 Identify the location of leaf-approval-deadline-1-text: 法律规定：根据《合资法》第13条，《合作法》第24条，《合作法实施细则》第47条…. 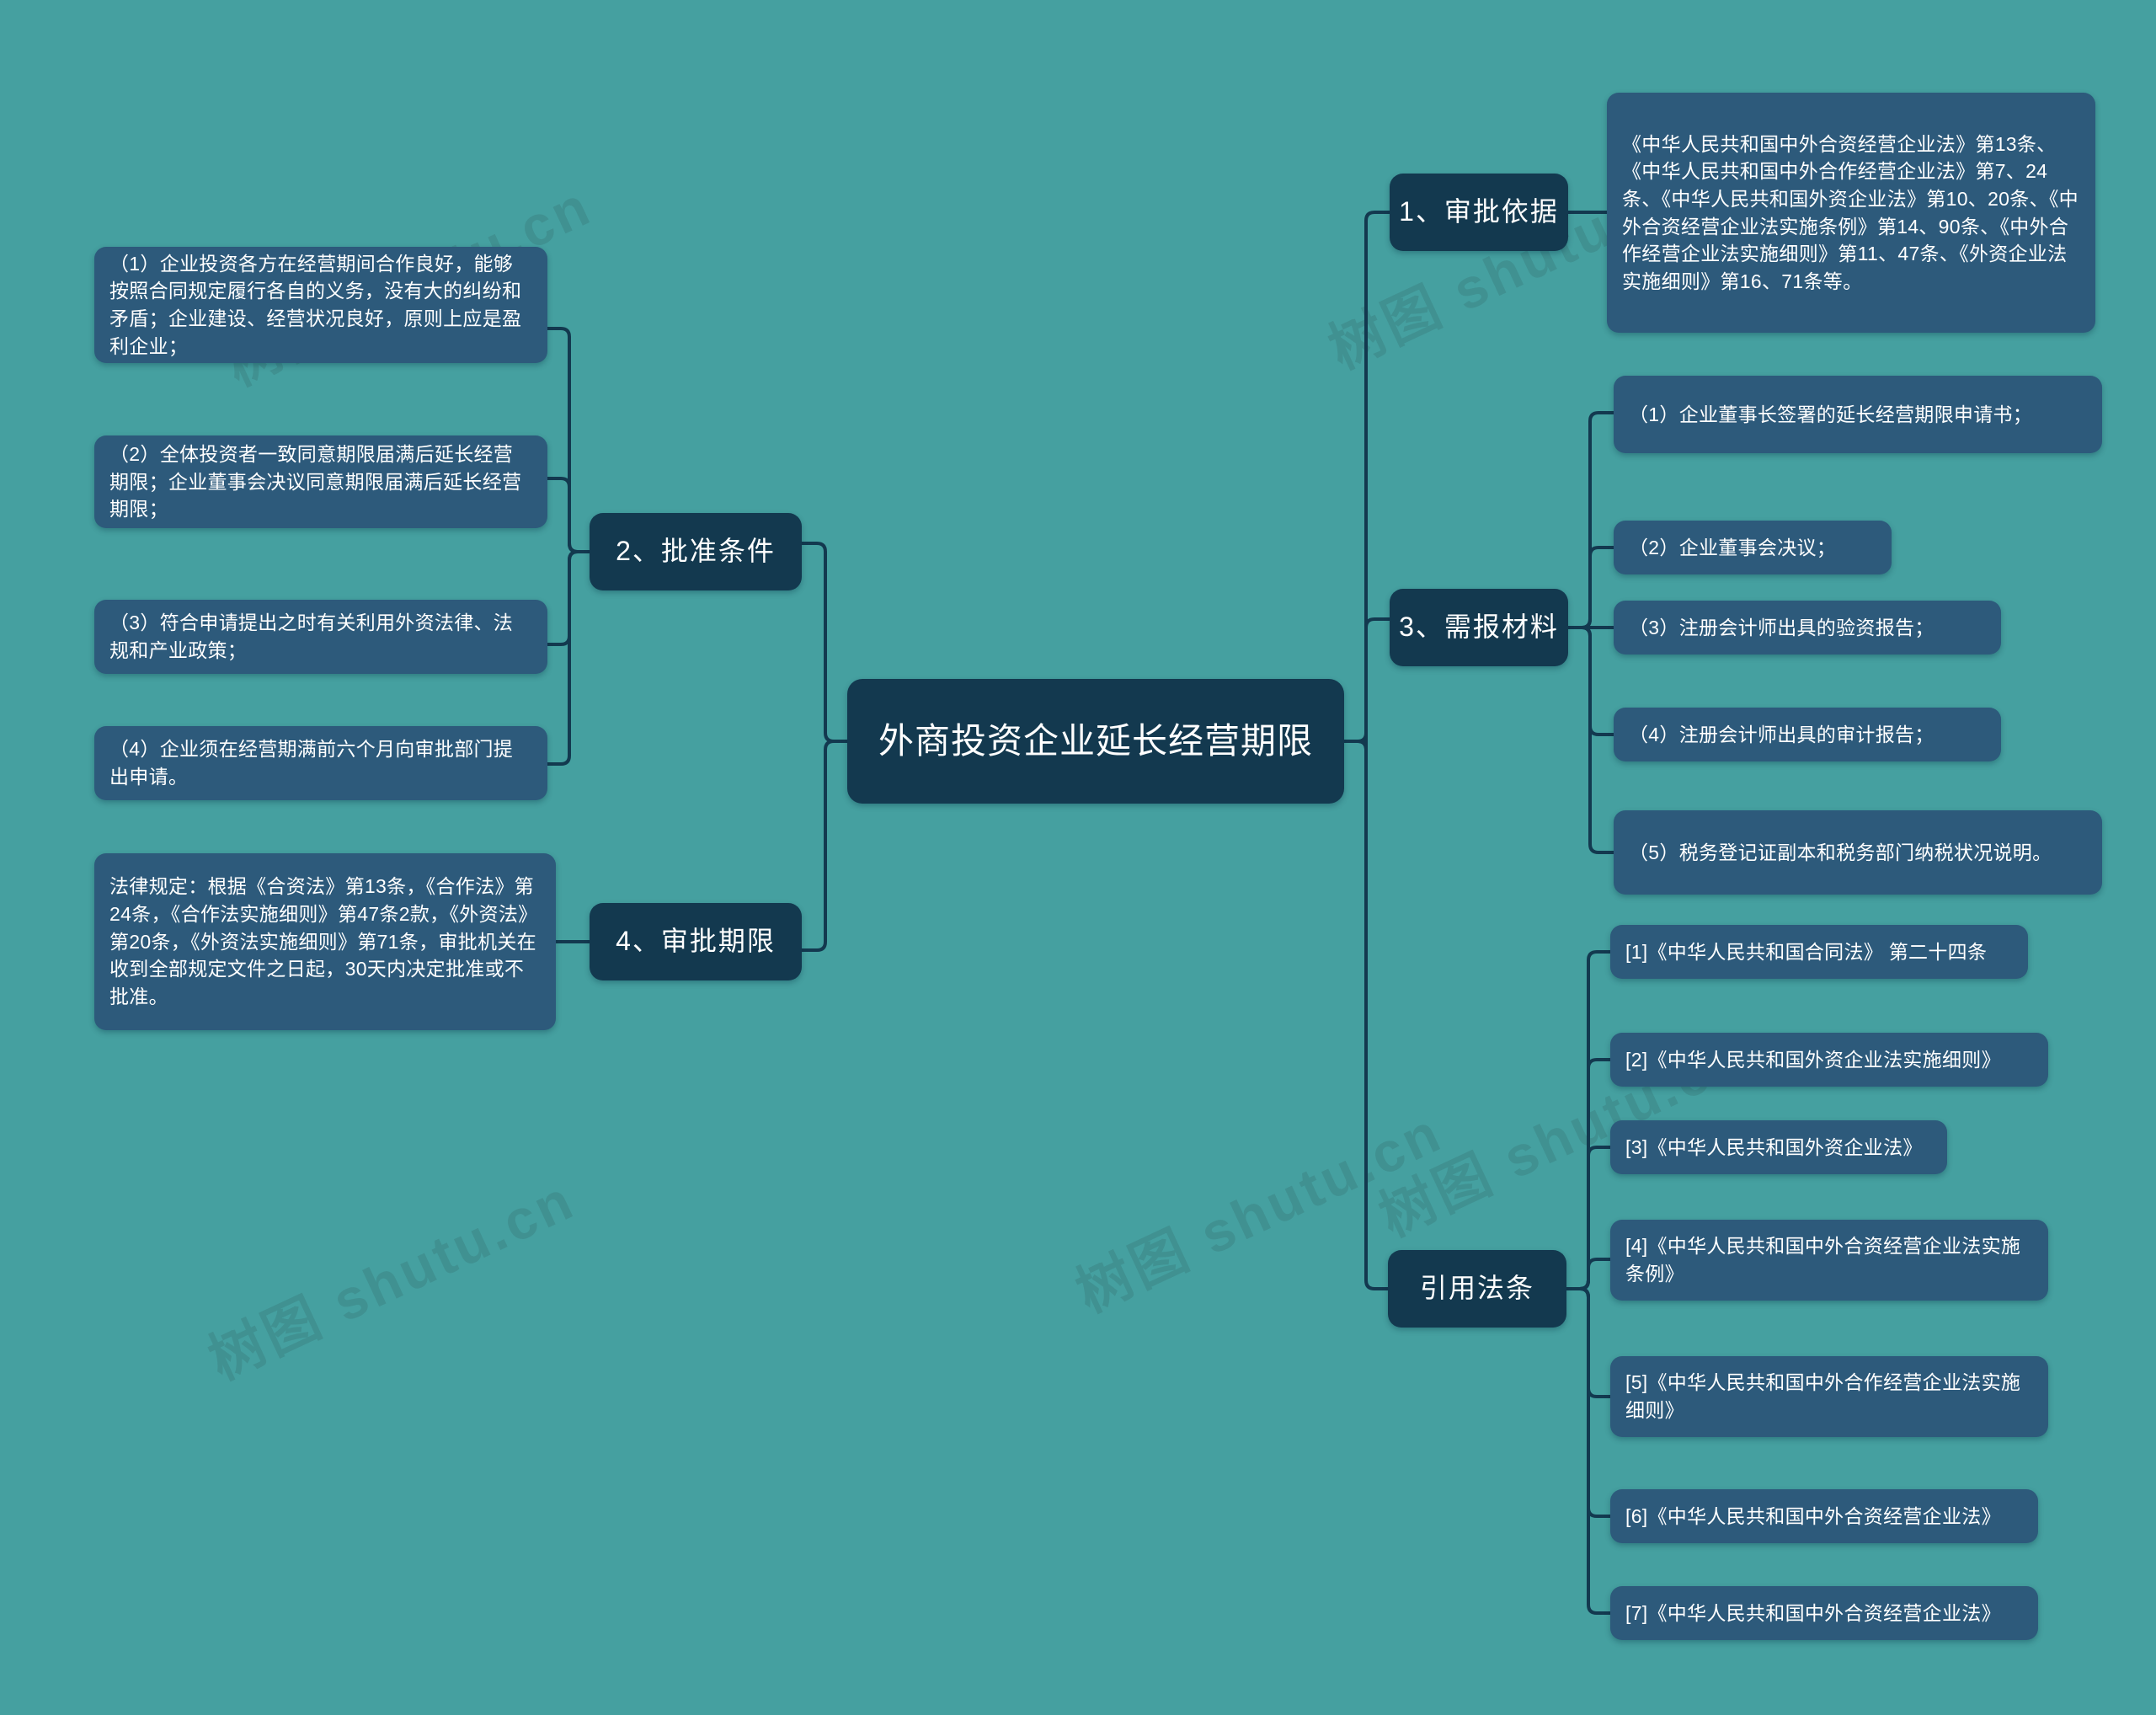
(323, 941).